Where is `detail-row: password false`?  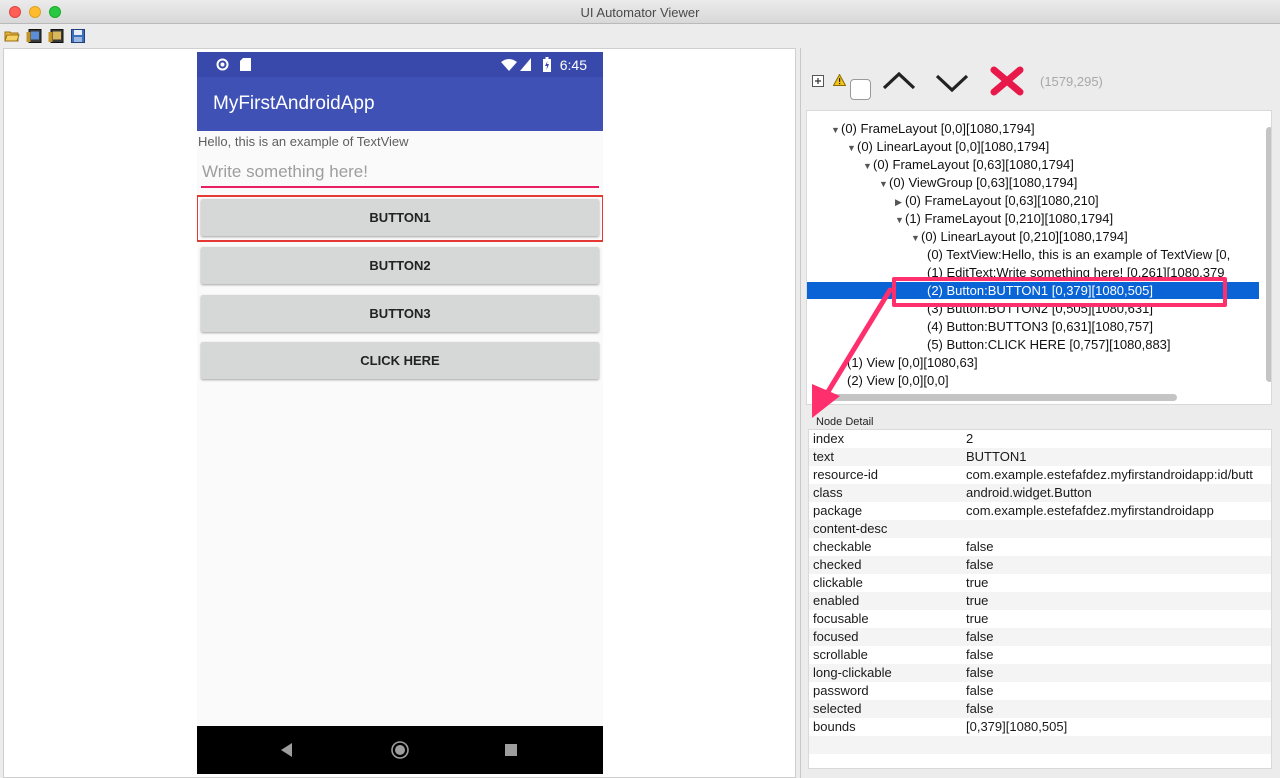 detail-row: password false is located at coordinates (1040, 691).